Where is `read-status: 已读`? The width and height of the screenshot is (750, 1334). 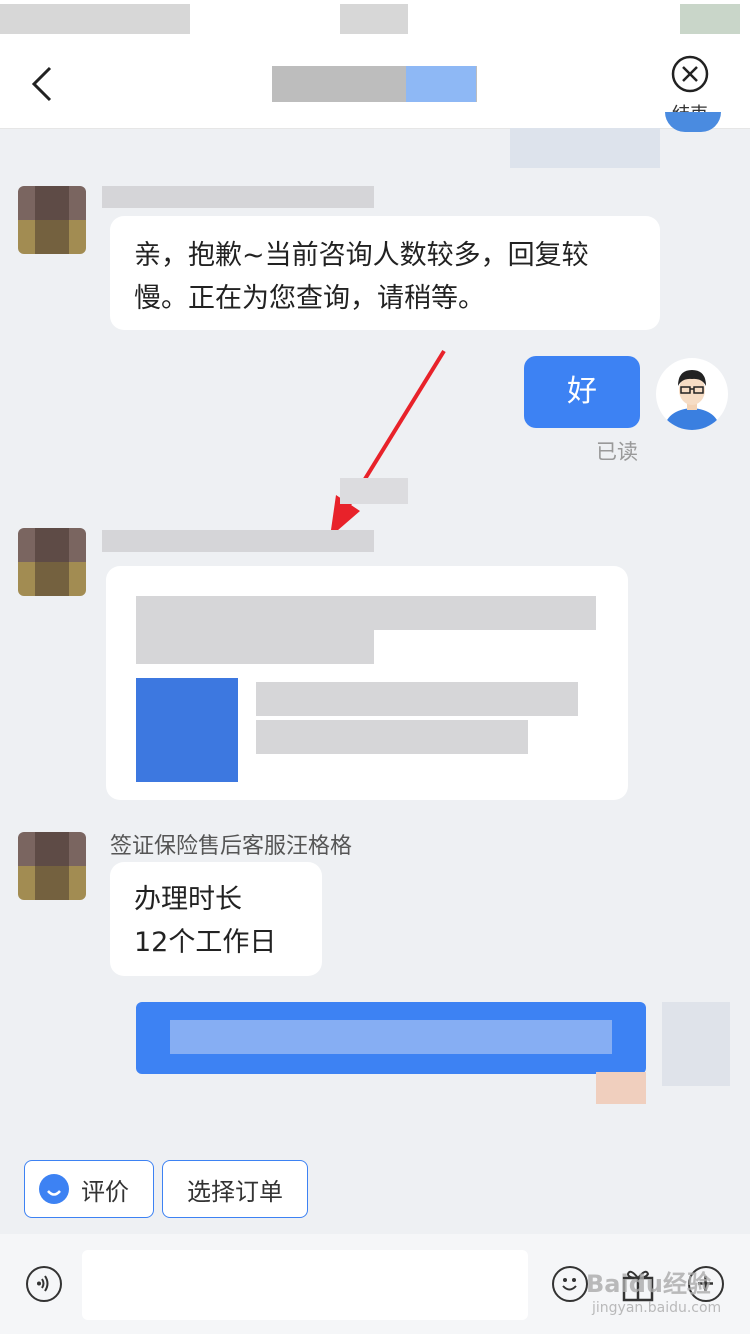
read-status: 已读 is located at coordinates (617, 452).